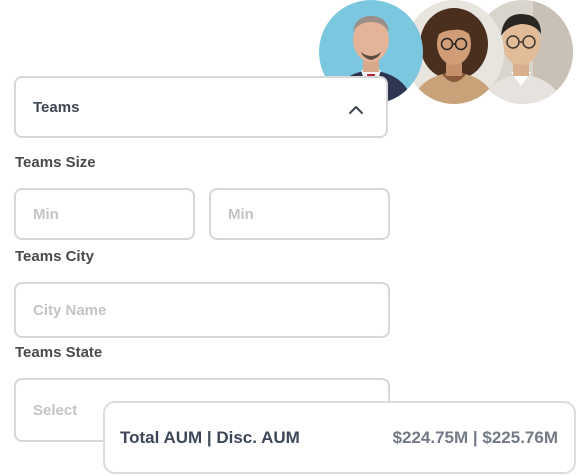 The height and width of the screenshot is (476, 576). What do you see at coordinates (70, 310) in the screenshot?
I see `teams-city-placeholder: City Name` at bounding box center [70, 310].